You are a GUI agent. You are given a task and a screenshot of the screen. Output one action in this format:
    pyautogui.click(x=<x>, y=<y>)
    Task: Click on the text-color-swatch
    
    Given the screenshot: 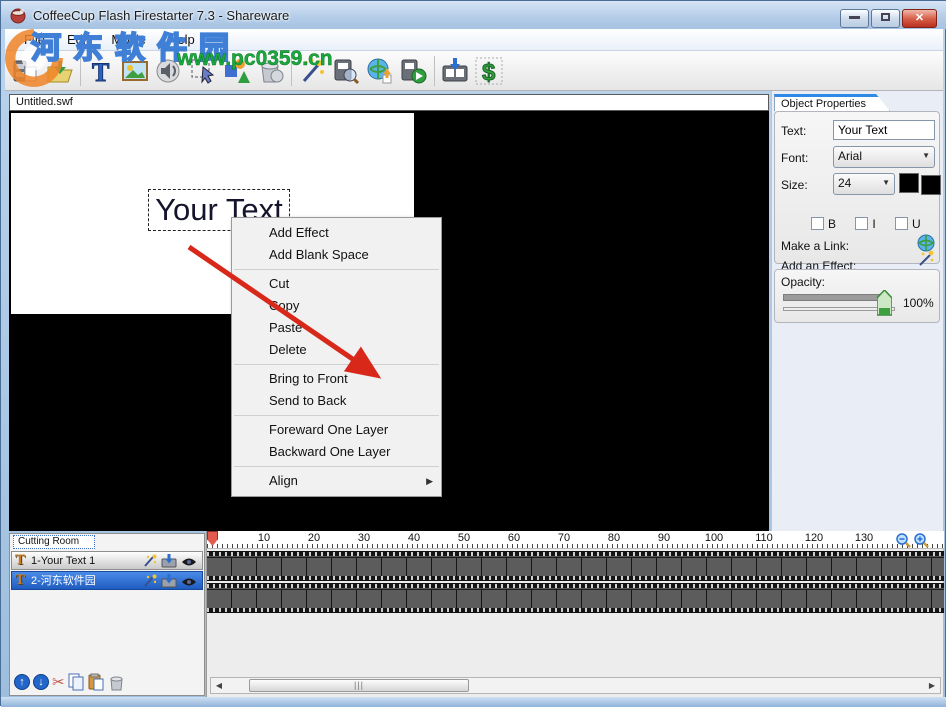 What is the action you would take?
    pyautogui.click(x=909, y=183)
    